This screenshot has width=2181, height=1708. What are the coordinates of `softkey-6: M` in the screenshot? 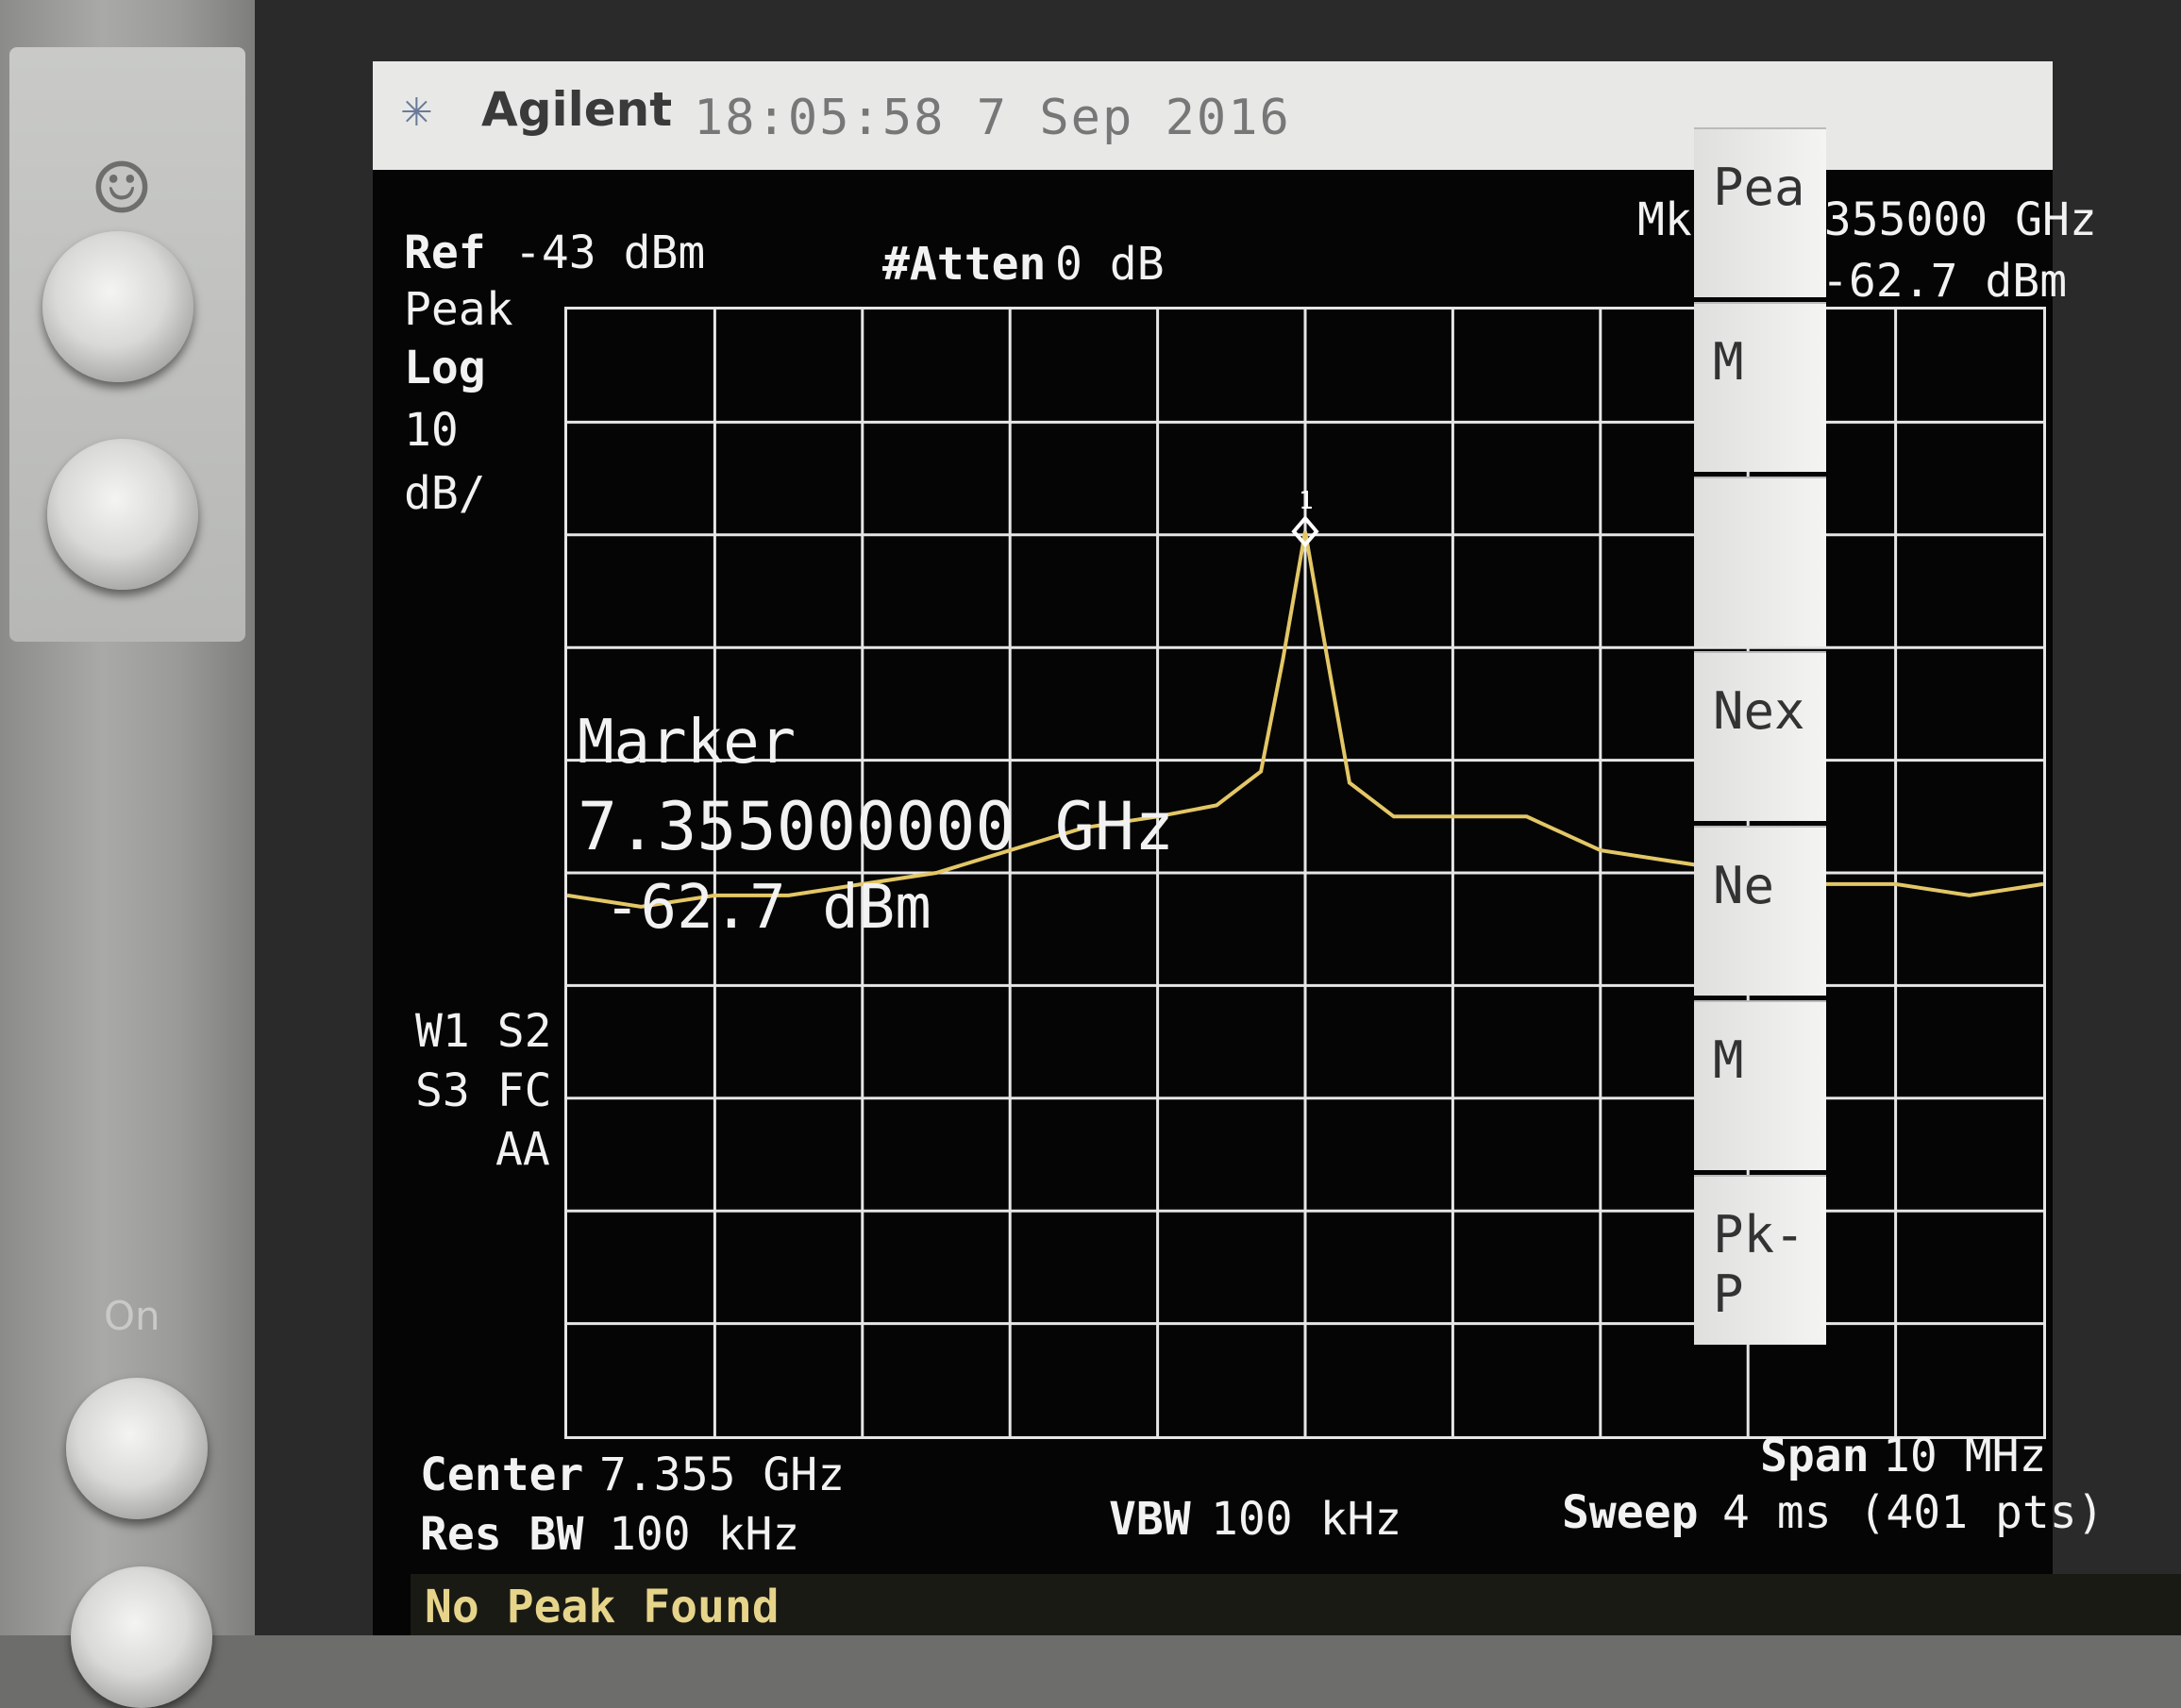 It's located at (1760, 1085).